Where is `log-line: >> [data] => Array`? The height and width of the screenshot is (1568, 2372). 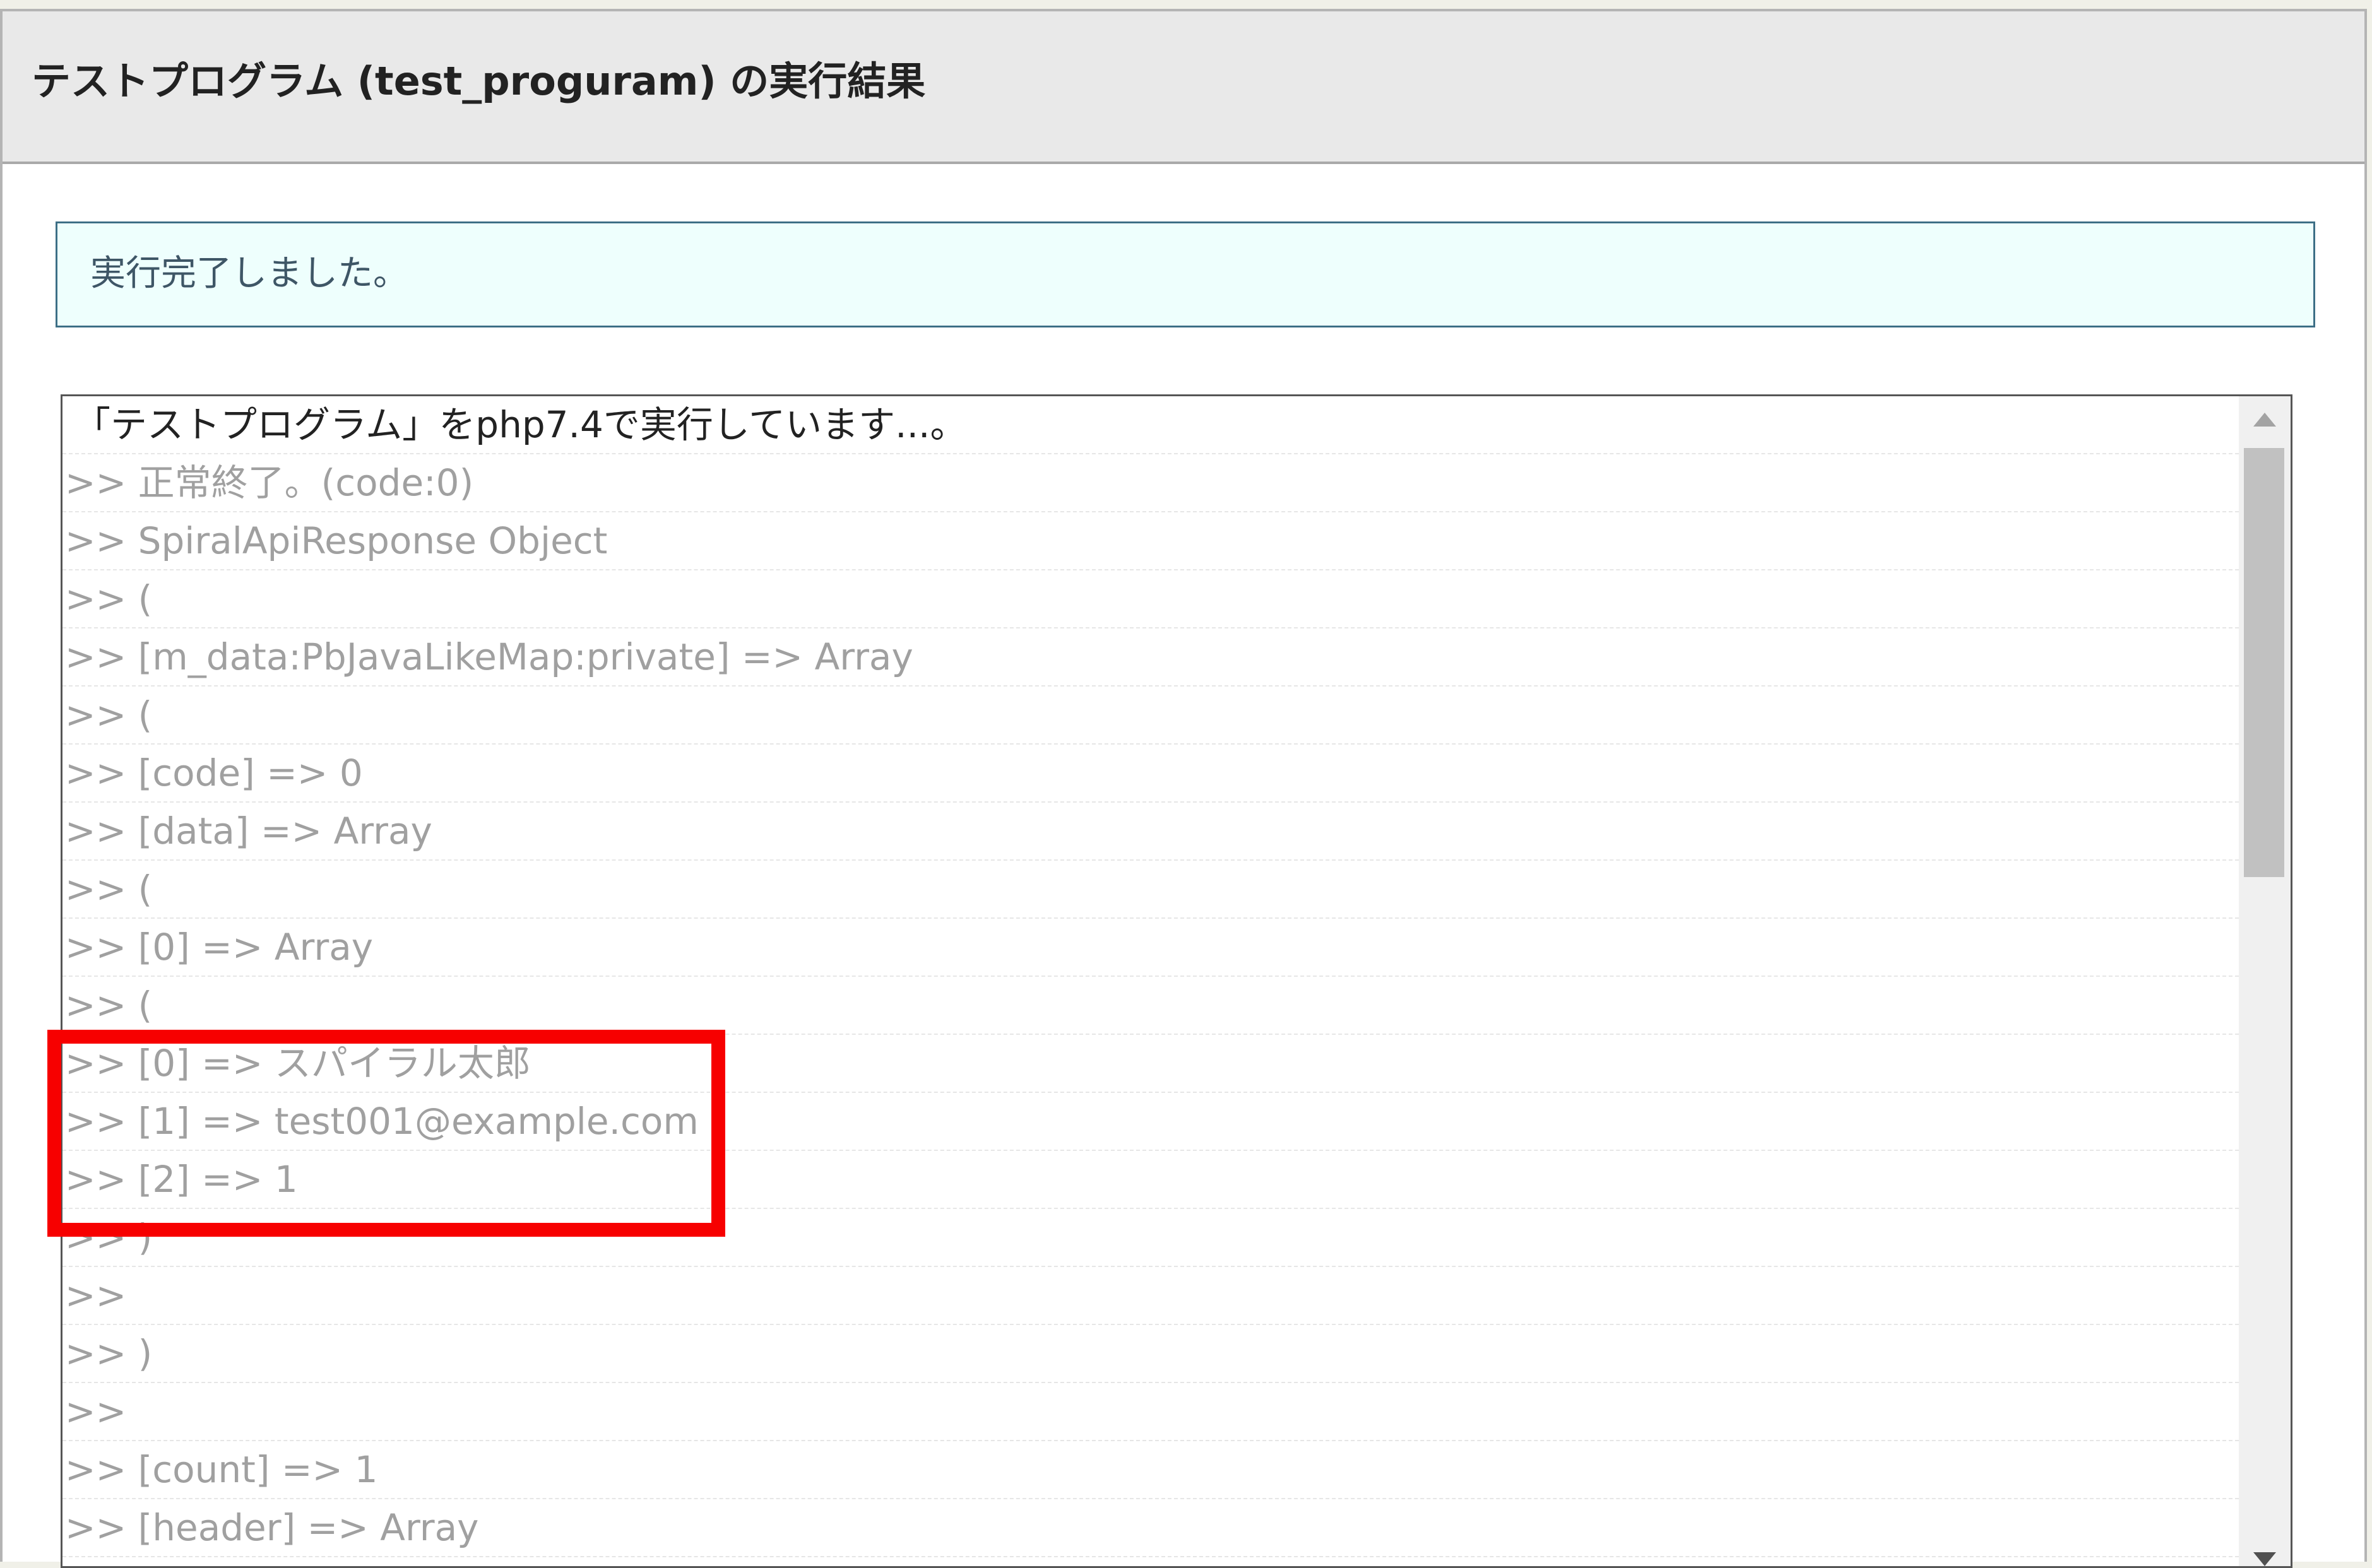 log-line: >> [data] => Array is located at coordinates (1151, 832).